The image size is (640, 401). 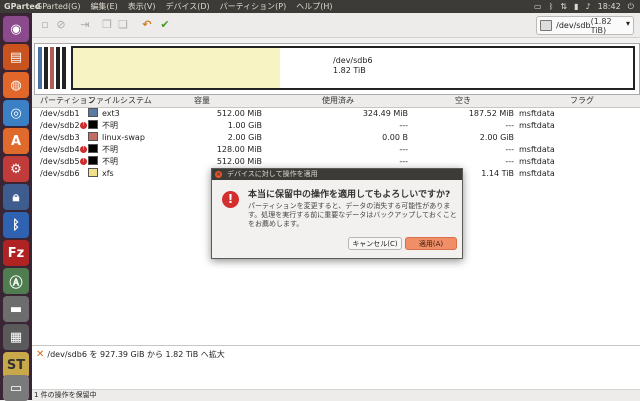 What do you see at coordinates (609, 6) in the screenshot?
I see `clock: 18:42` at bounding box center [609, 6].